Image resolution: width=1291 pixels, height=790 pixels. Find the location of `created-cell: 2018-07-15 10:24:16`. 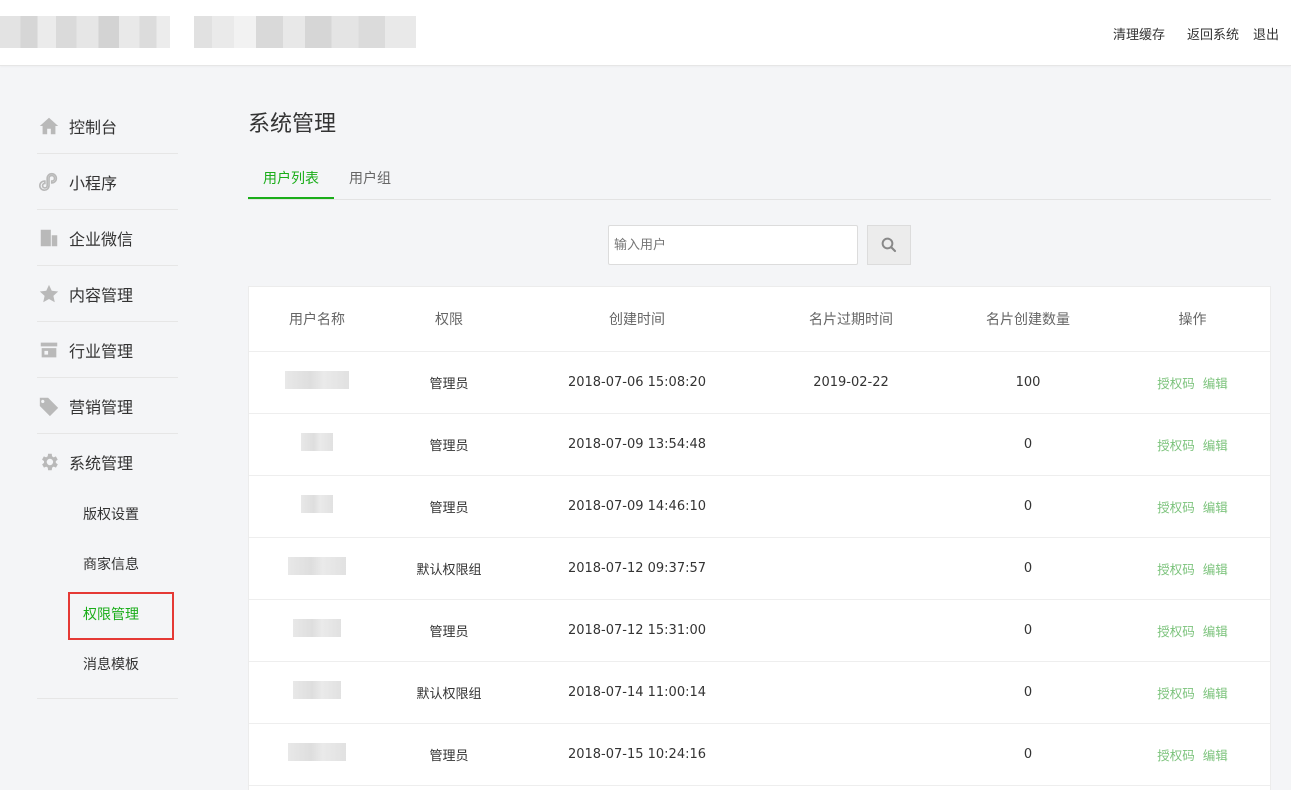

created-cell: 2018-07-15 10:24:16 is located at coordinates (637, 754).